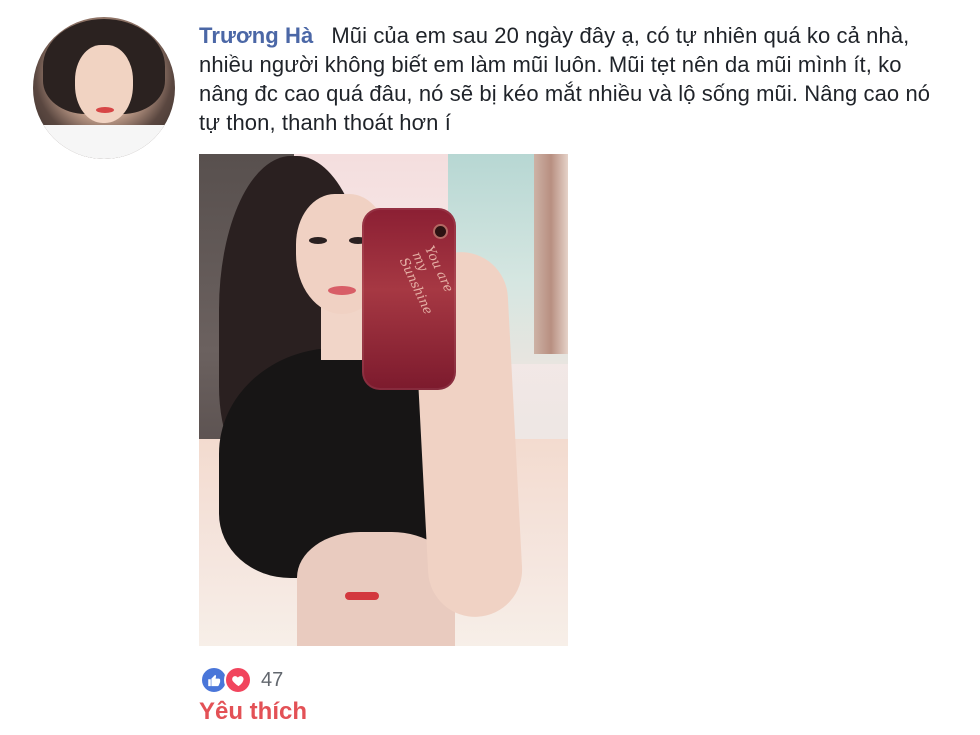 Image resolution: width=980 pixels, height=735 pixels. Describe the element at coordinates (551, 254) in the screenshot. I see `photo-pillar` at that location.